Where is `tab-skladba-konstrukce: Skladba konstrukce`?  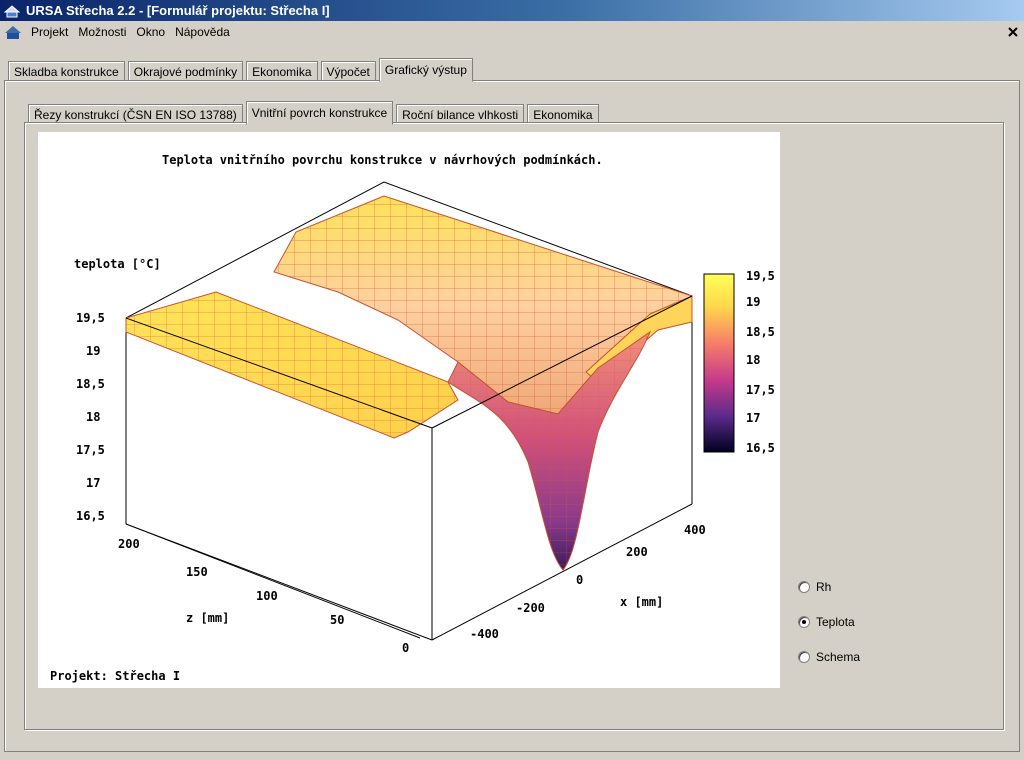
tab-skladba-konstrukce: Skladba konstrukce is located at coordinates (66, 71).